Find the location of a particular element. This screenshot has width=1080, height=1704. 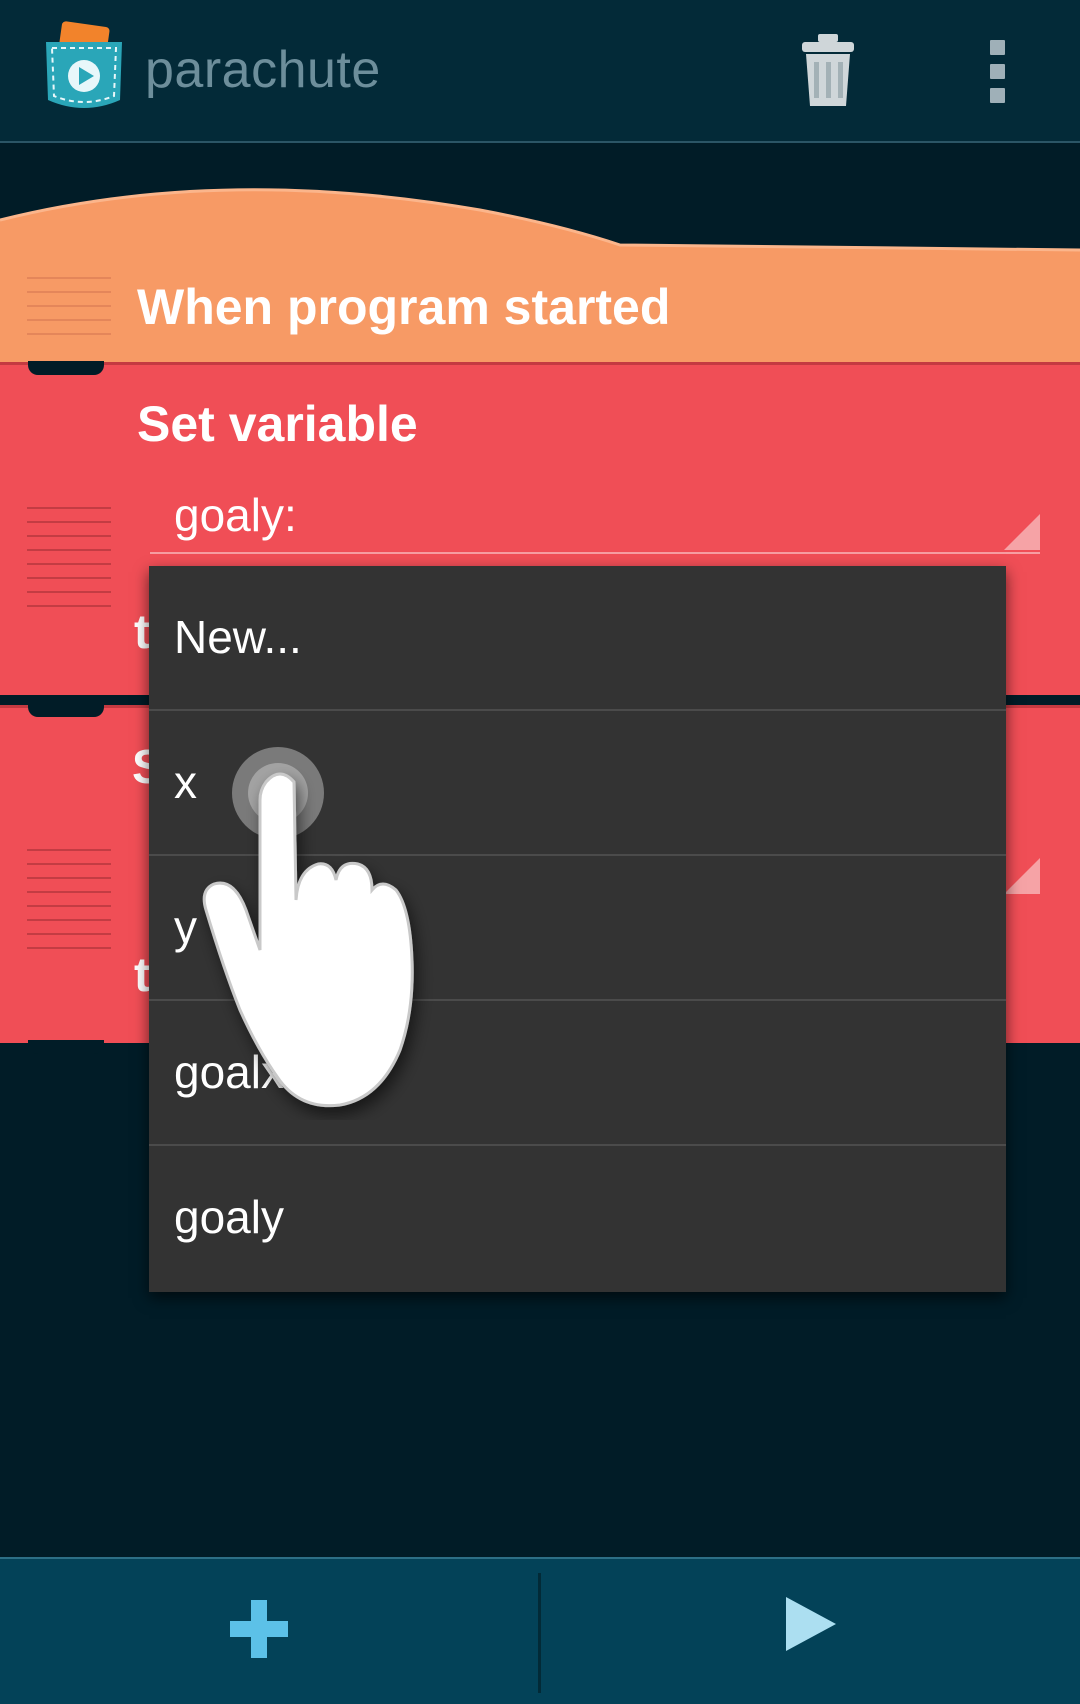

hat-block-drag-handle is located at coordinates (69, 312).